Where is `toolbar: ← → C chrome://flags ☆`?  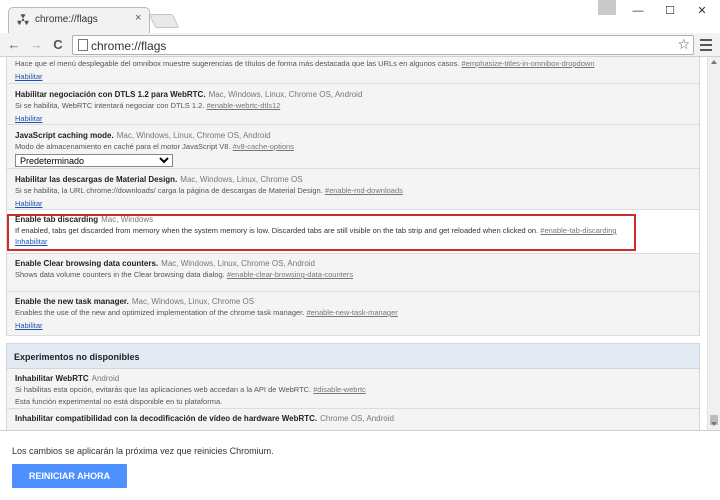 toolbar: ← → C chrome://flags ☆ is located at coordinates (360, 45).